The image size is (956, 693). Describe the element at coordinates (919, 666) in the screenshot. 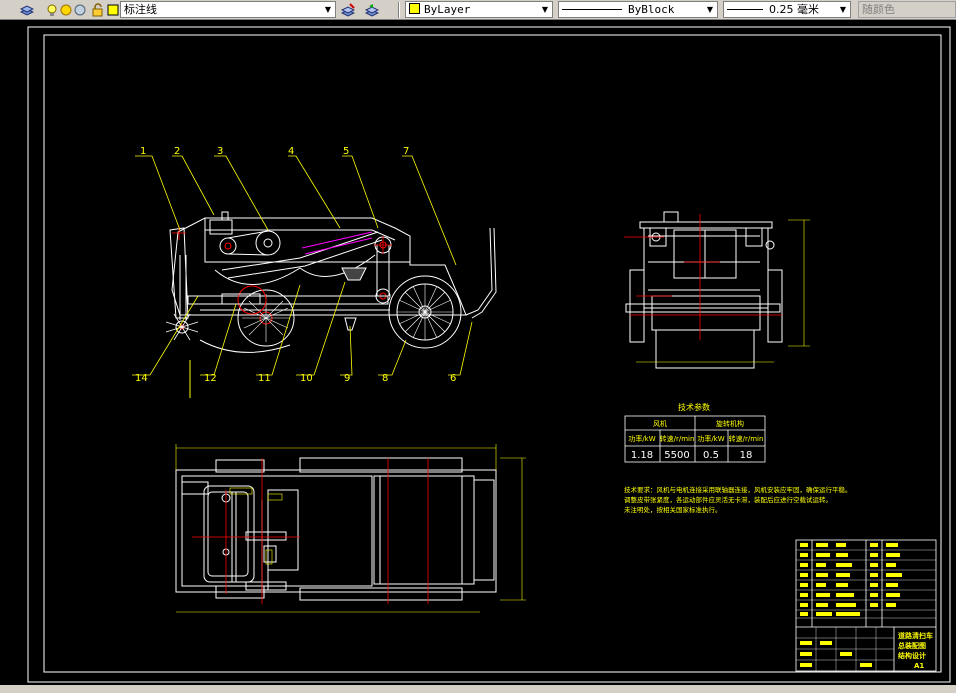

I see `sheet-size: A1` at that location.